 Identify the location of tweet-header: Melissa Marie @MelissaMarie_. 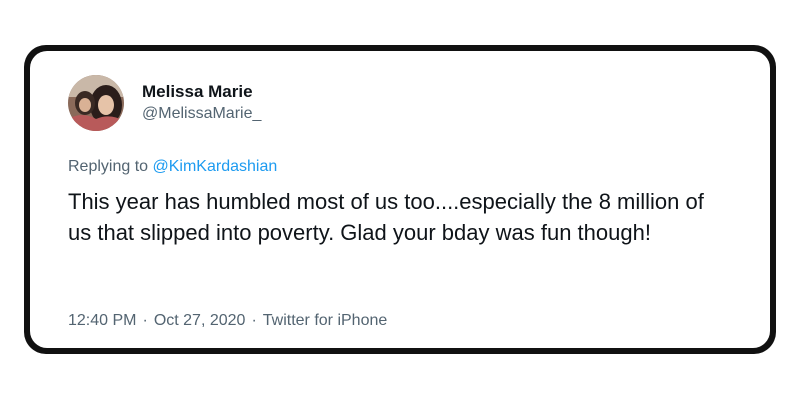
(164, 103).